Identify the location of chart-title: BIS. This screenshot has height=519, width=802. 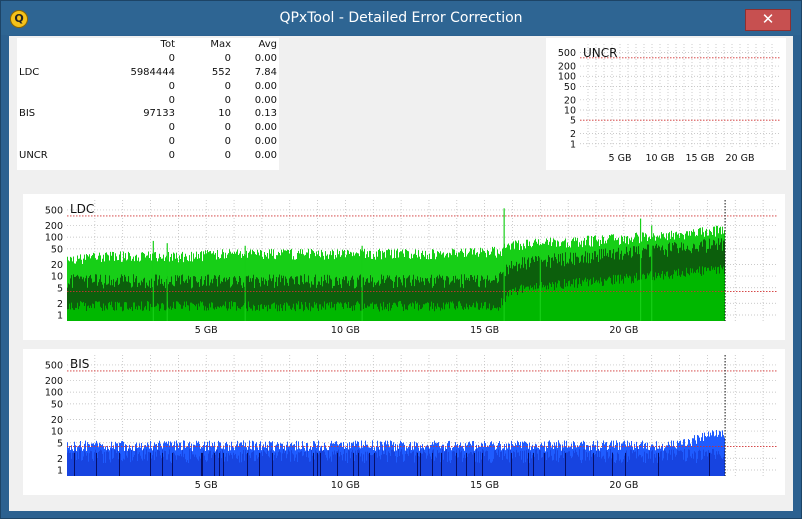
(79, 364).